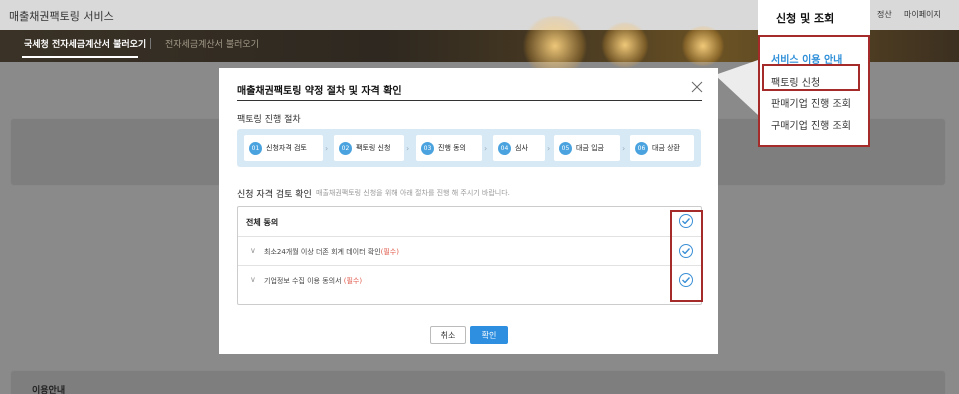  Describe the element at coordinates (274, 195) in the screenshot. I see `eligibility-check-title: 신청 자격 검토 확인` at that location.